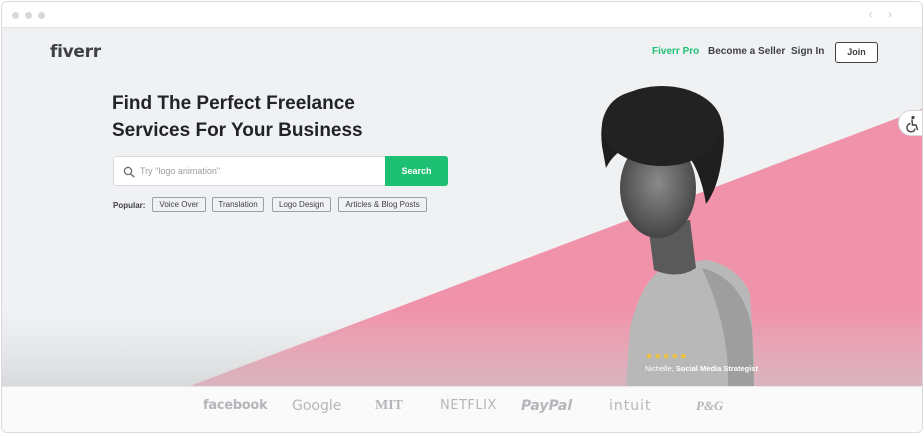 Image resolution: width=924 pixels, height=437 pixels. I want to click on popular-tag-translation: Translation, so click(238, 204).